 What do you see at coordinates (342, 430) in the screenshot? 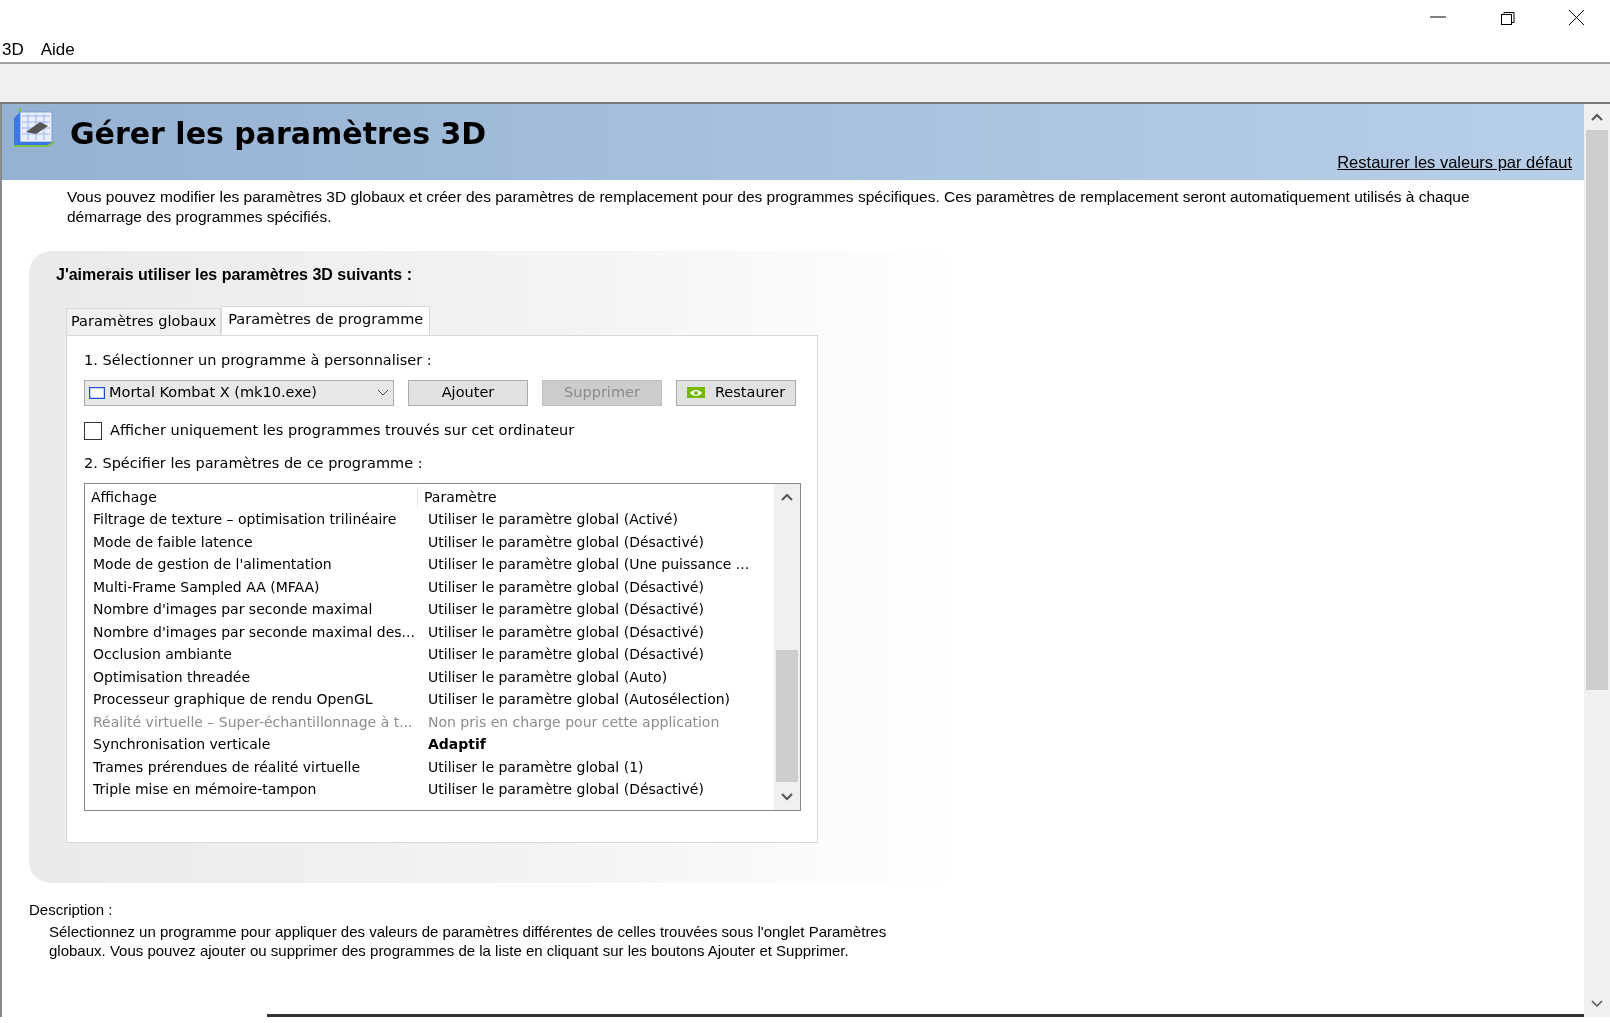
I see `checkbox-label: Afficher uniquement les programmes trouvés sur cet ordinateur` at bounding box center [342, 430].